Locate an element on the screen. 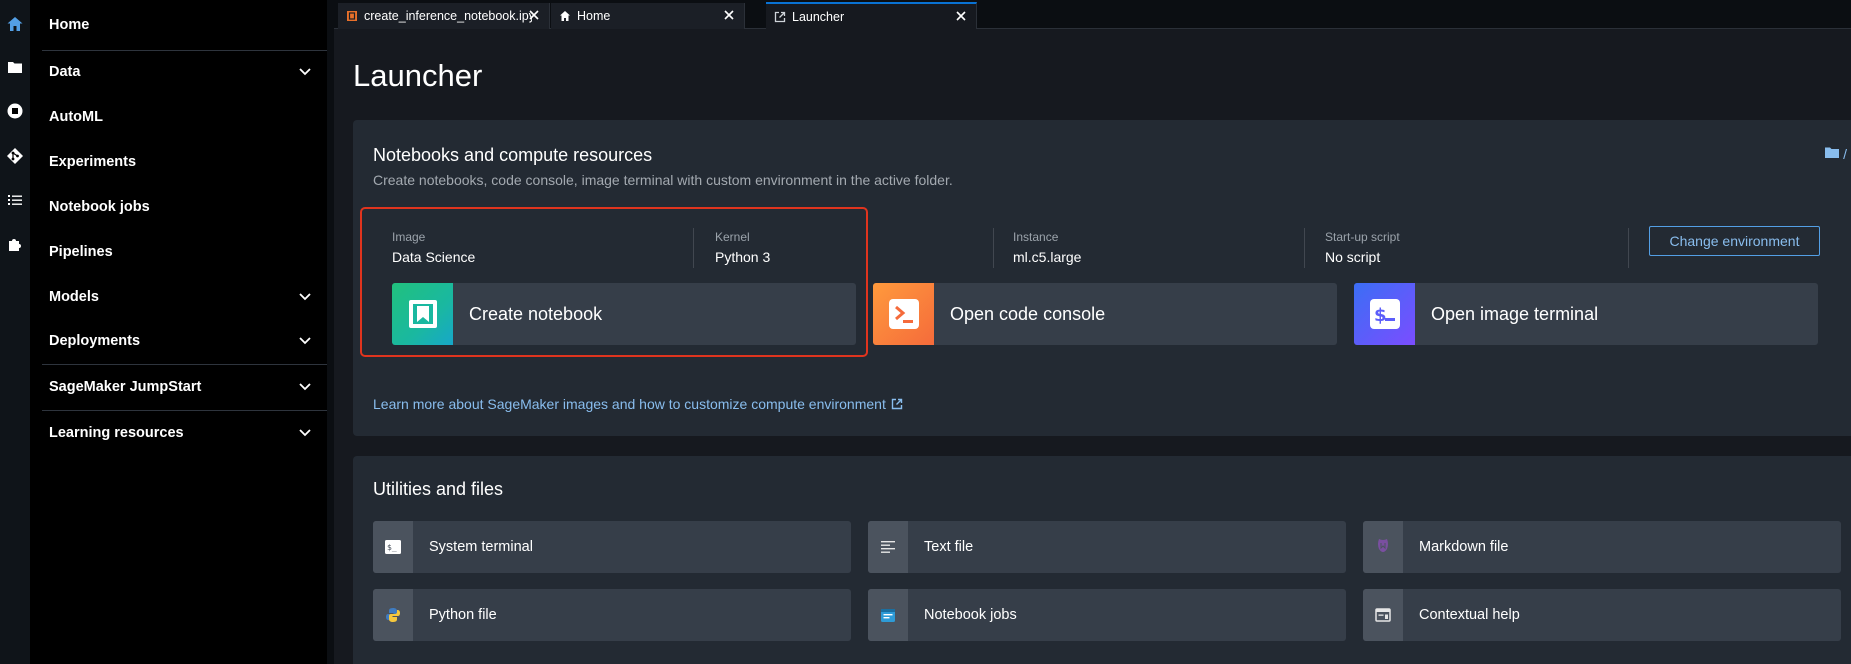 This screenshot has width=1851, height=664. python-file-label: Python file is located at coordinates (463, 615).